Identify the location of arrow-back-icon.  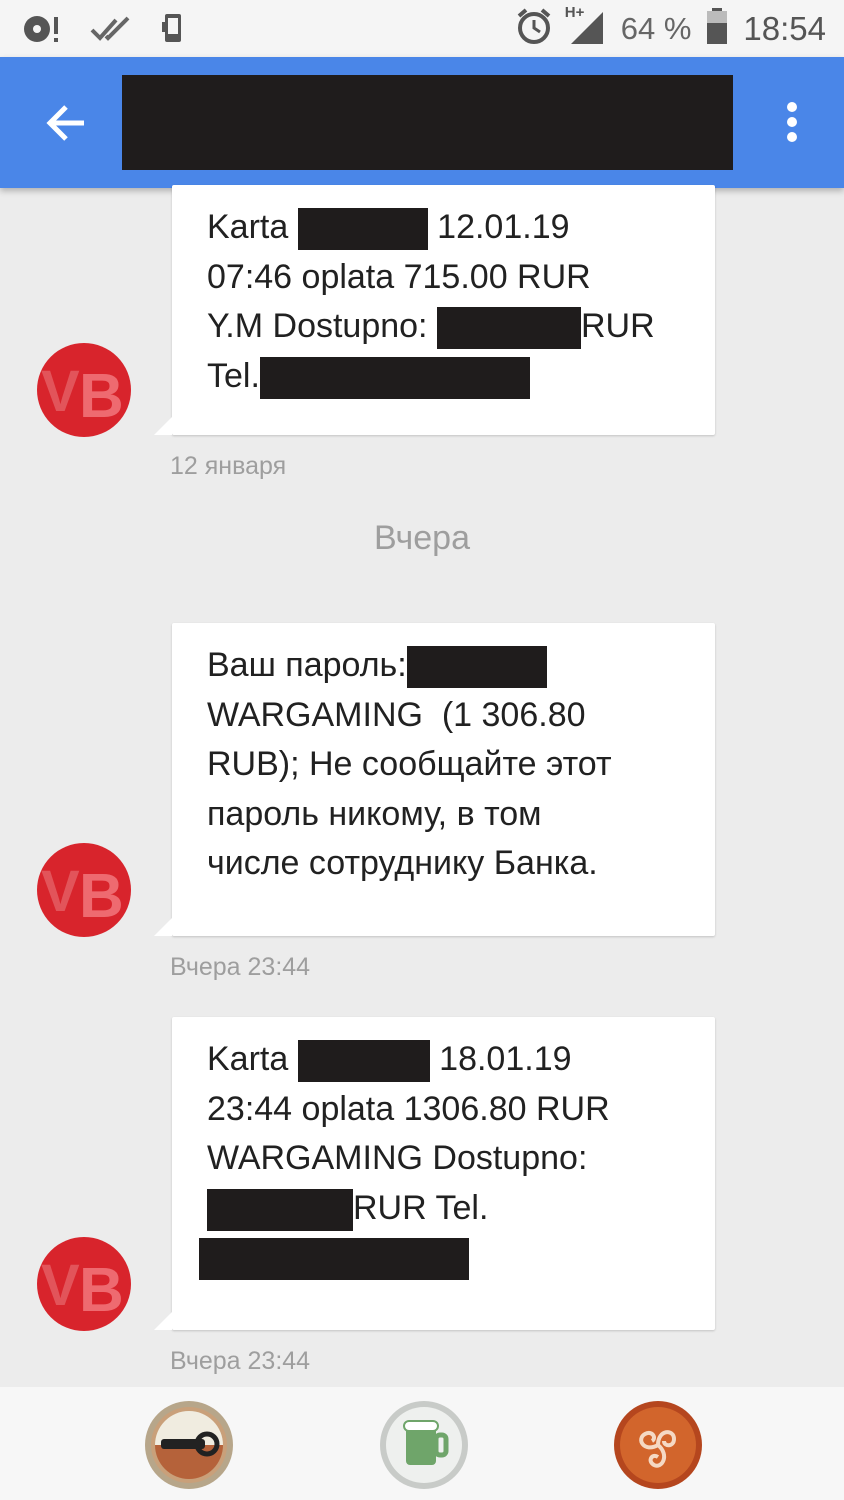
(65, 123).